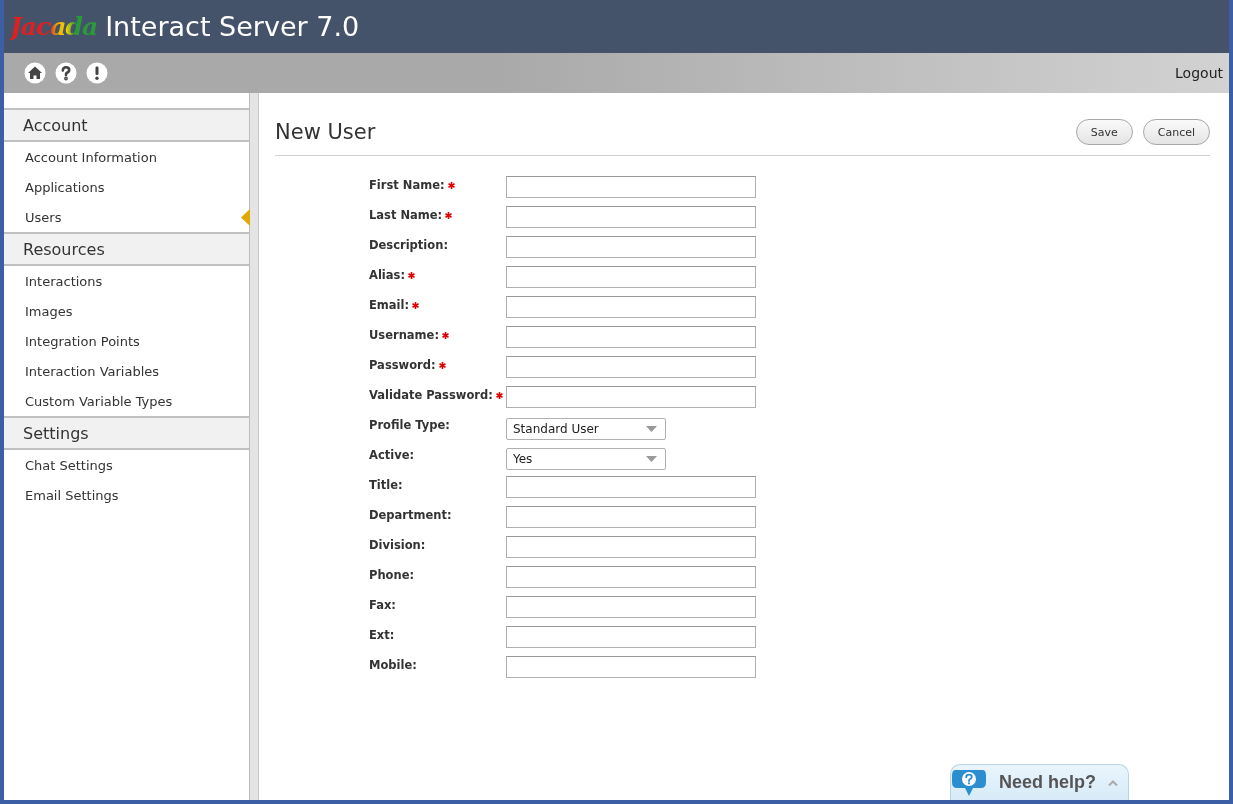 The width and height of the screenshot is (1233, 804). I want to click on dropdown: Standard User, so click(586, 429).